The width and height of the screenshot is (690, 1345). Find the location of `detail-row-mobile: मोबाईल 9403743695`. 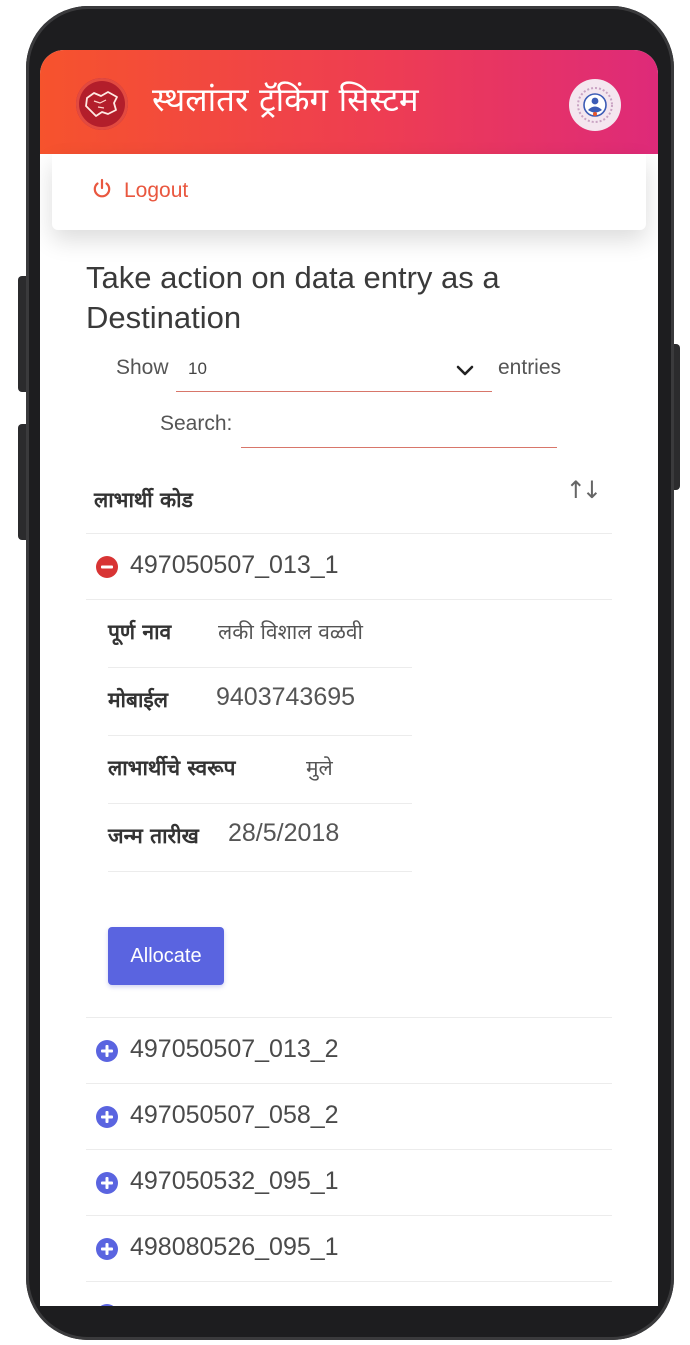

detail-row-mobile: मोबाईल 9403743695 is located at coordinates (260, 702).